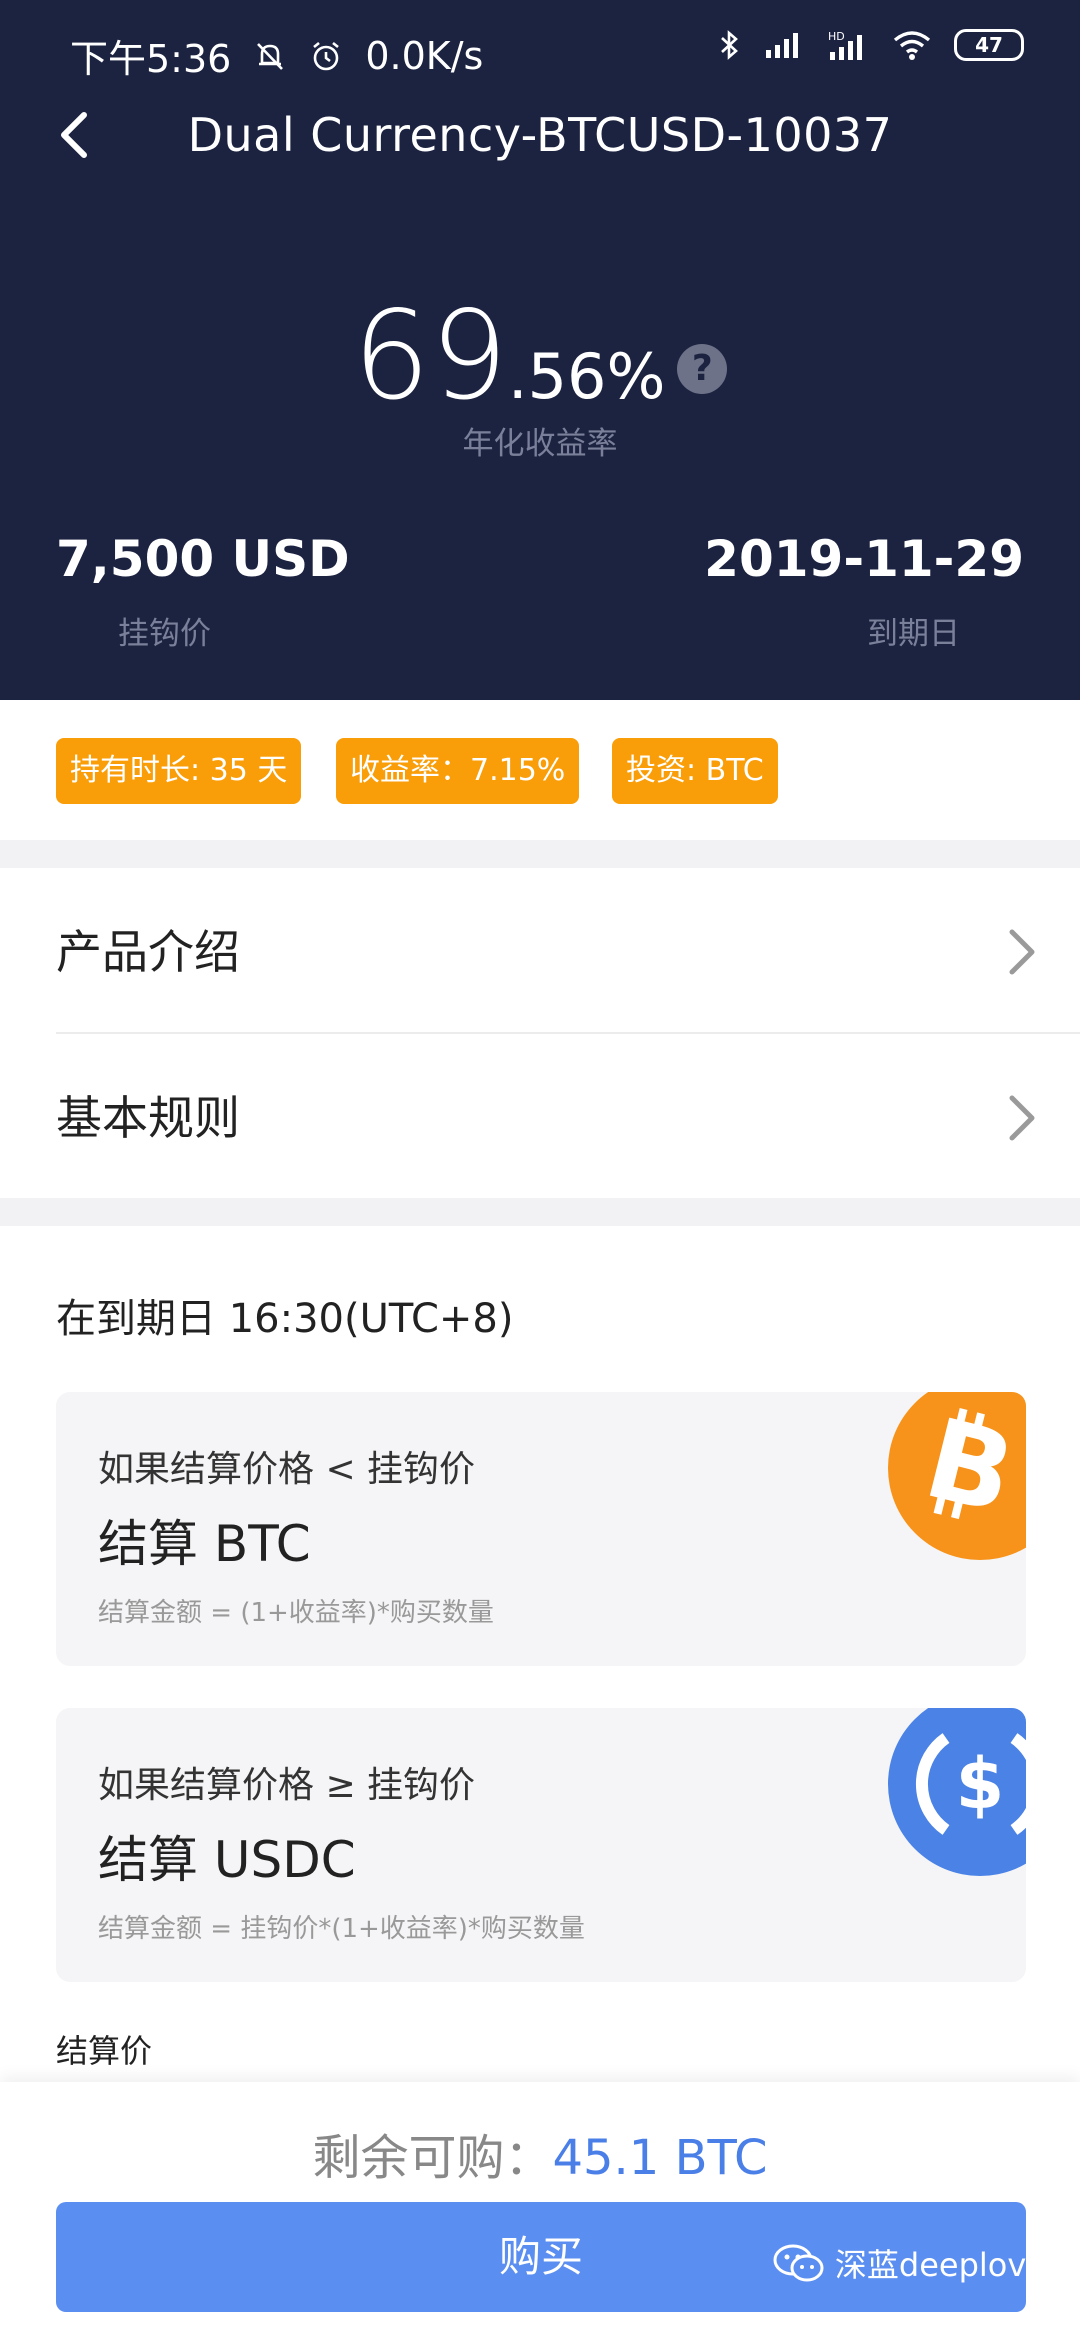  I want to click on menu-list: 产品介绍 基本规则, so click(540, 1033).